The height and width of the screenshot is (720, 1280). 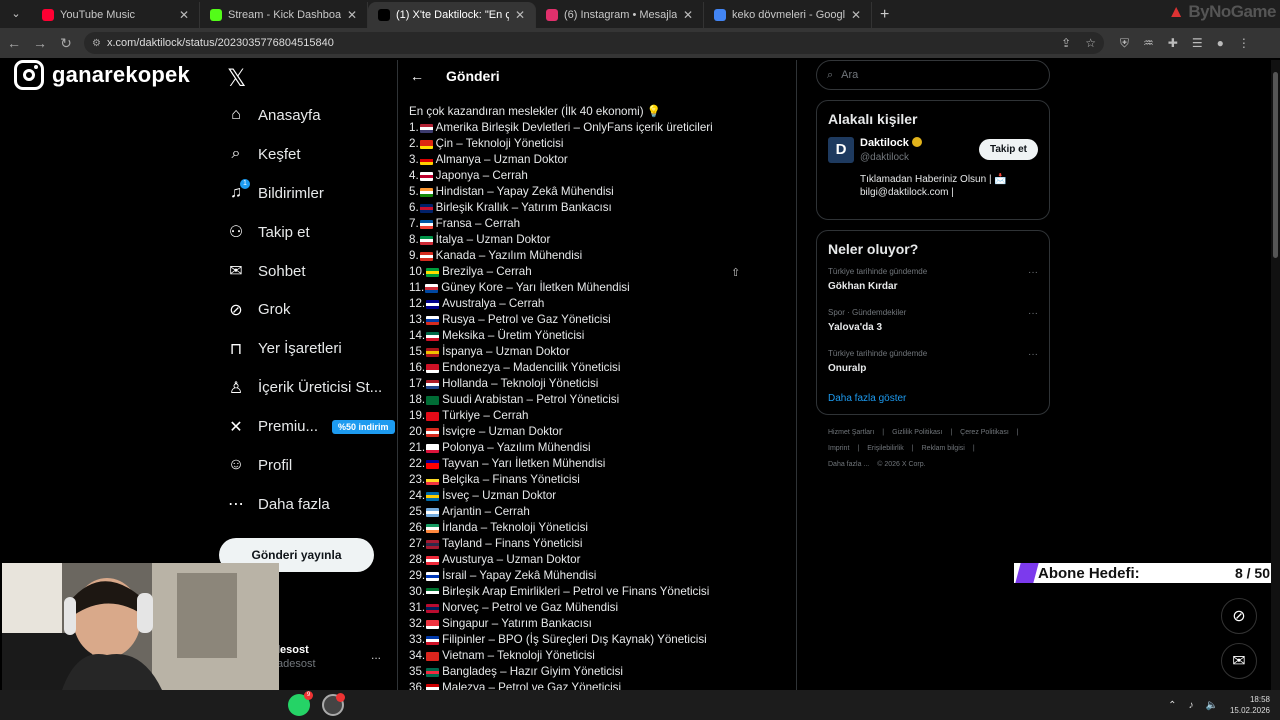 I want to click on browser-tab: YouTube Music ✕, so click(x=116, y=15).